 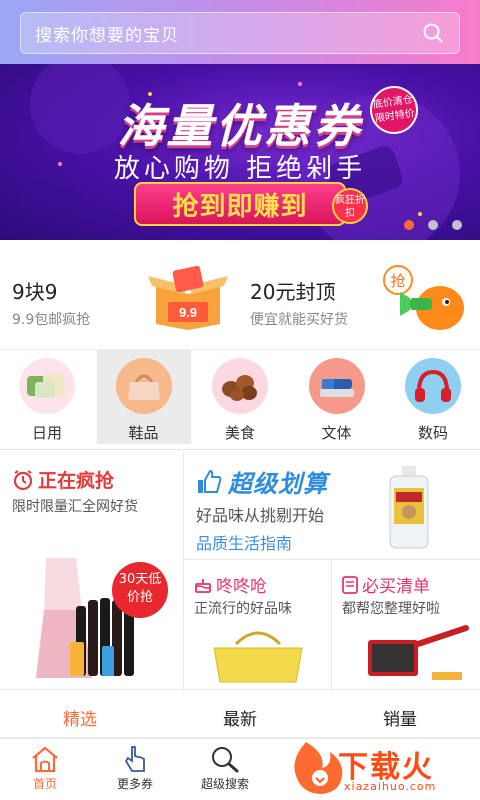 What do you see at coordinates (107, 35) in the screenshot?
I see `search-placeholder: 搜索你想要的宝贝` at bounding box center [107, 35].